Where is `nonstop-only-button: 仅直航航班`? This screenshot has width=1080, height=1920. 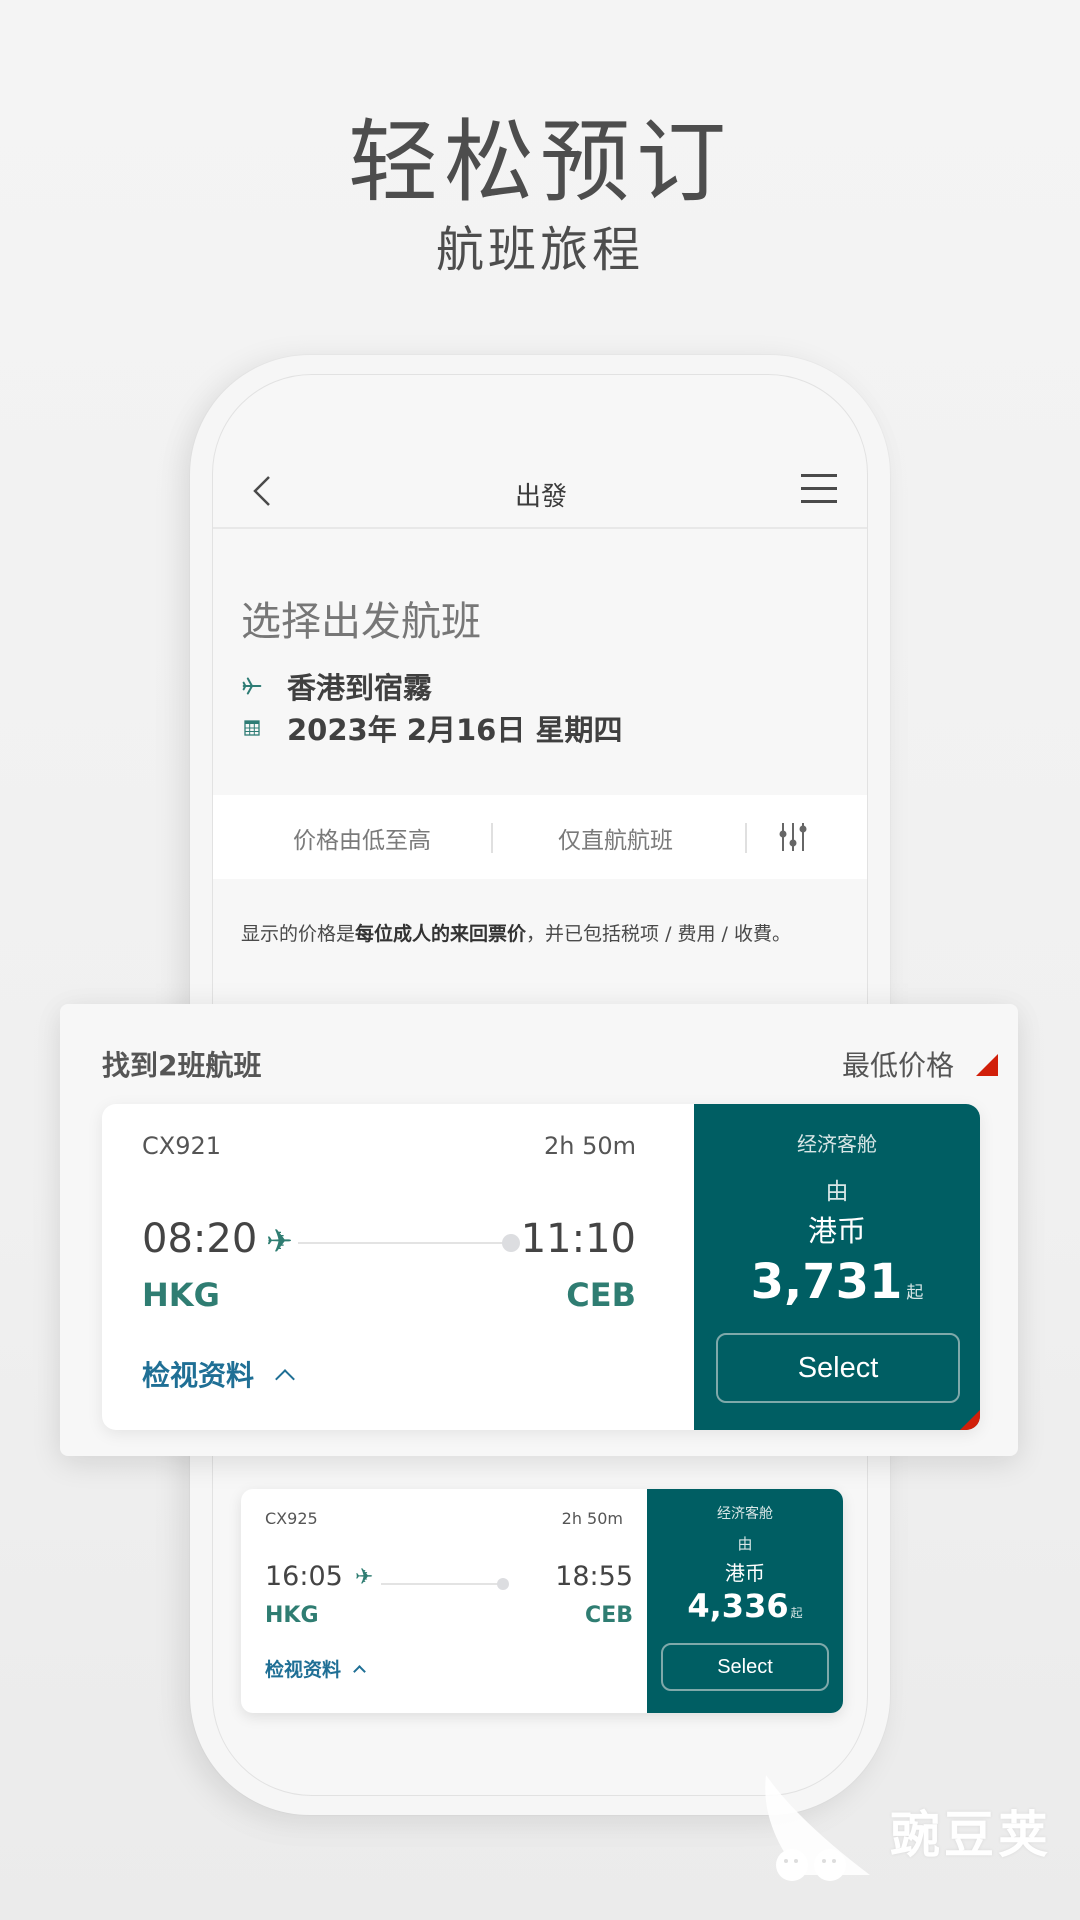 nonstop-only-button: 仅直航航班 is located at coordinates (615, 838).